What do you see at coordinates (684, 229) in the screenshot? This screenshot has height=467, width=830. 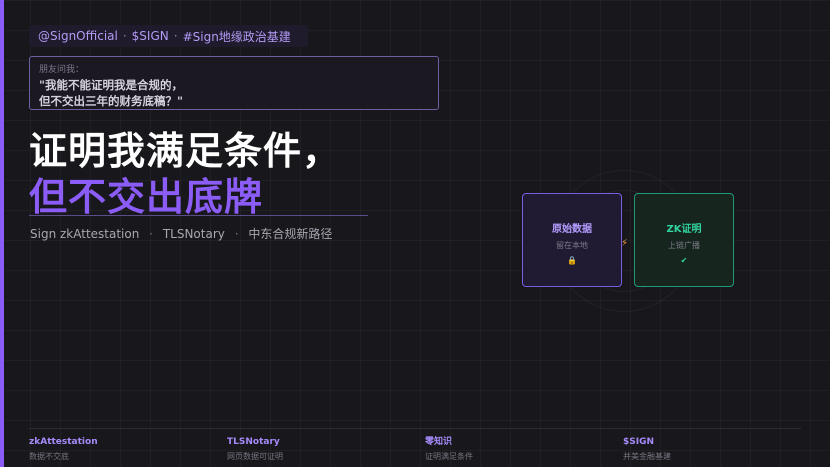 I see `zk-proof-title: ZK证明` at bounding box center [684, 229].